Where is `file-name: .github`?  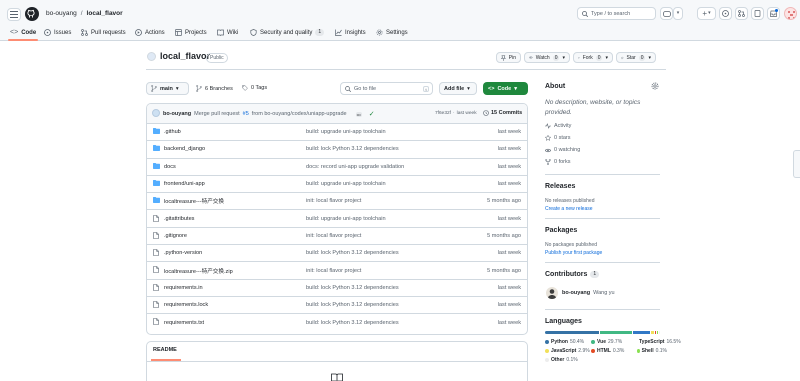 file-name: .github is located at coordinates (172, 132).